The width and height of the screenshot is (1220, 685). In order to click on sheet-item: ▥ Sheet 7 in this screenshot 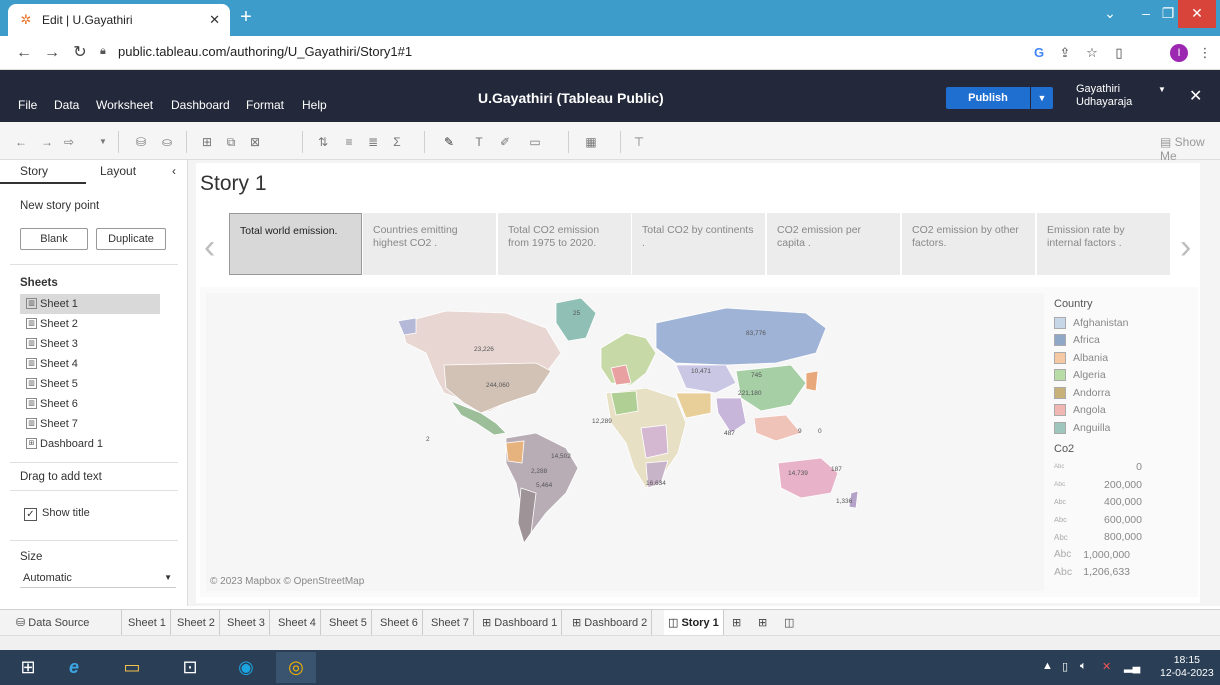, I will do `click(90, 424)`.